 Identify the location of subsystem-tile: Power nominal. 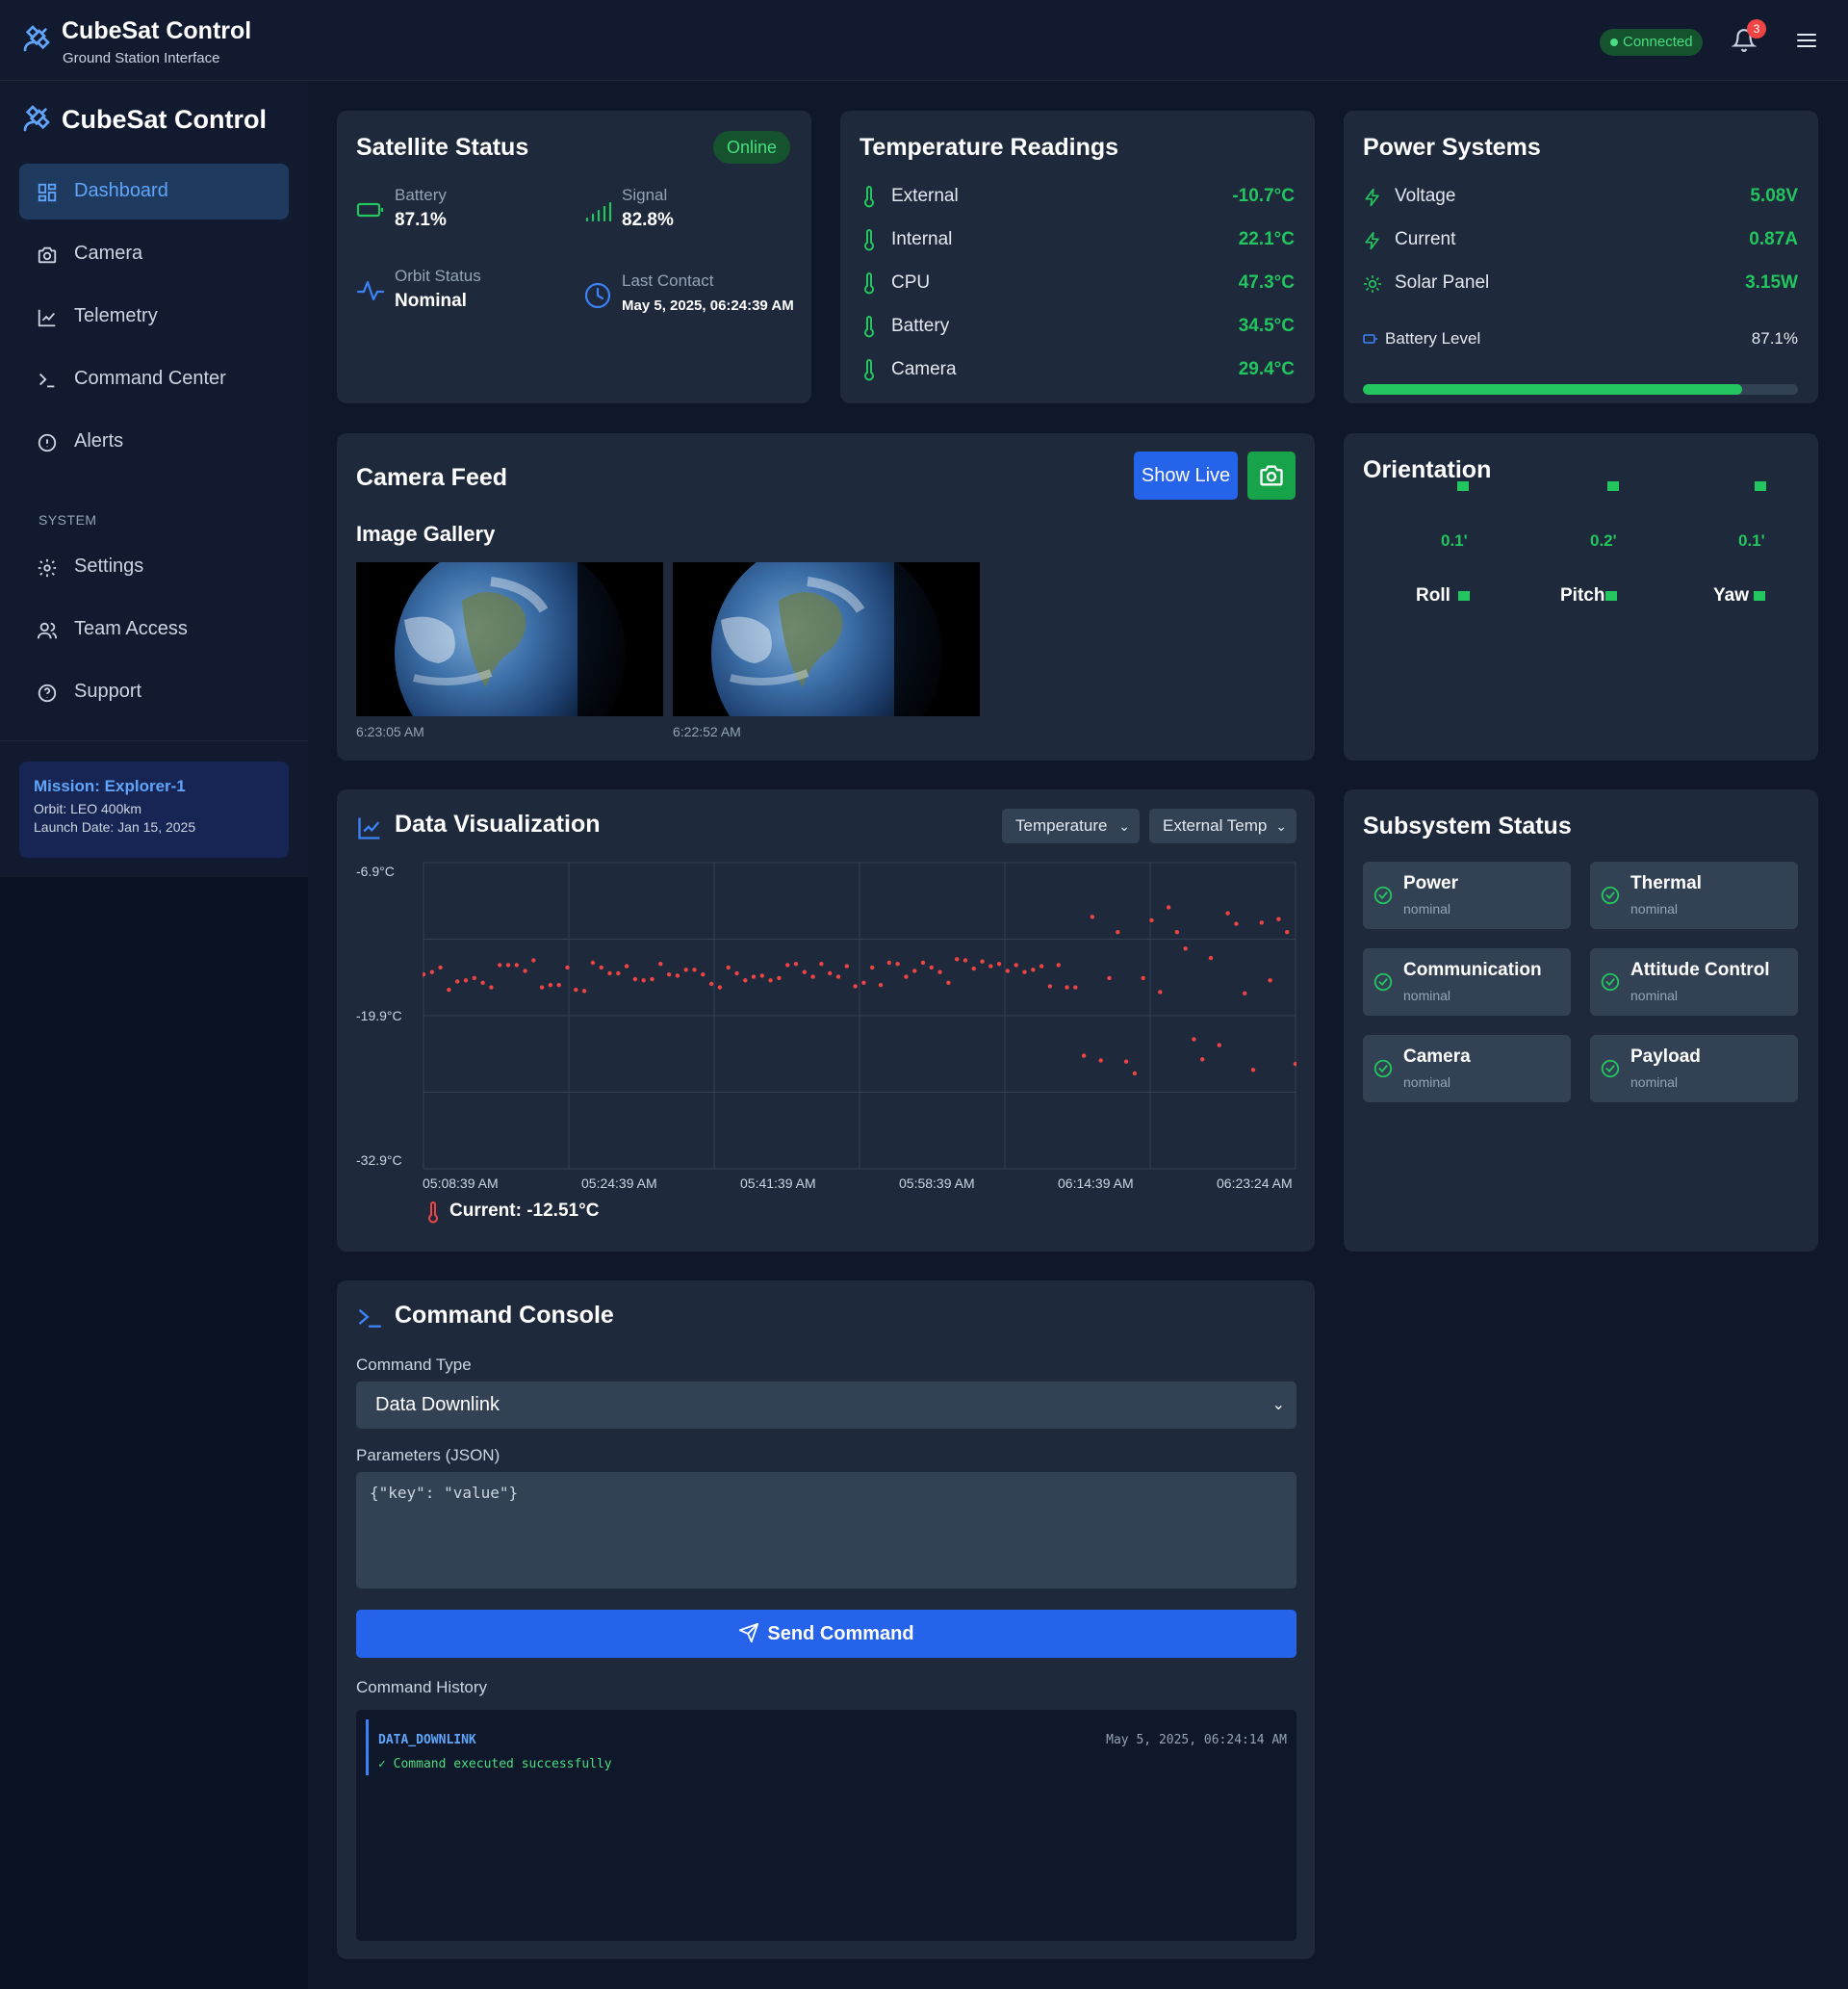
(1467, 895).